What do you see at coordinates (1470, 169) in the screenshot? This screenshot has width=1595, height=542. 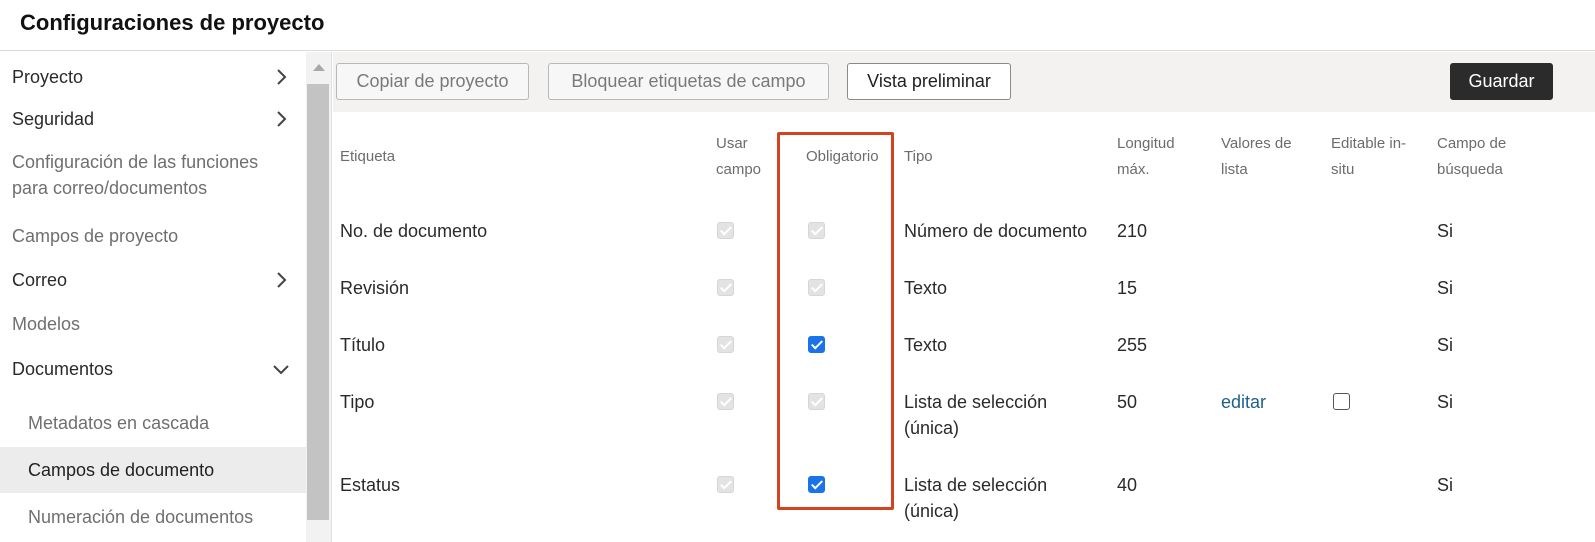 I see `column-header-search-line2: búsqueda` at bounding box center [1470, 169].